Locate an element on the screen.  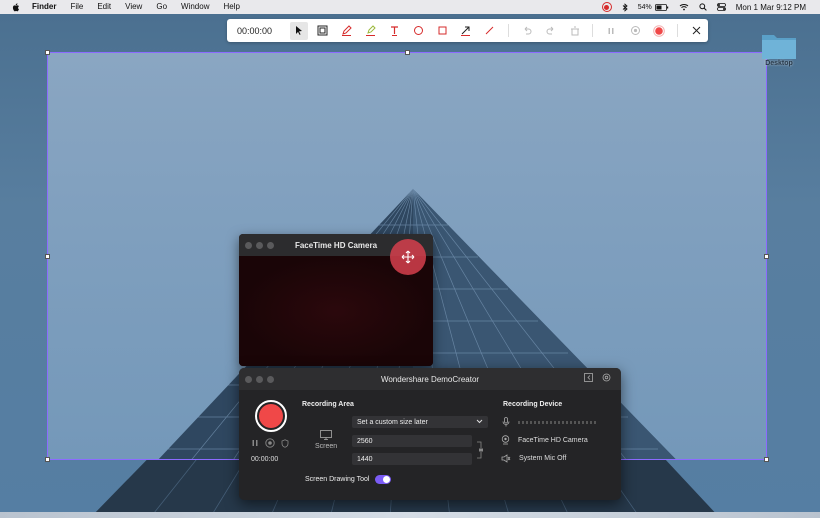
pen-tool-icon is located at coordinates (346, 30).